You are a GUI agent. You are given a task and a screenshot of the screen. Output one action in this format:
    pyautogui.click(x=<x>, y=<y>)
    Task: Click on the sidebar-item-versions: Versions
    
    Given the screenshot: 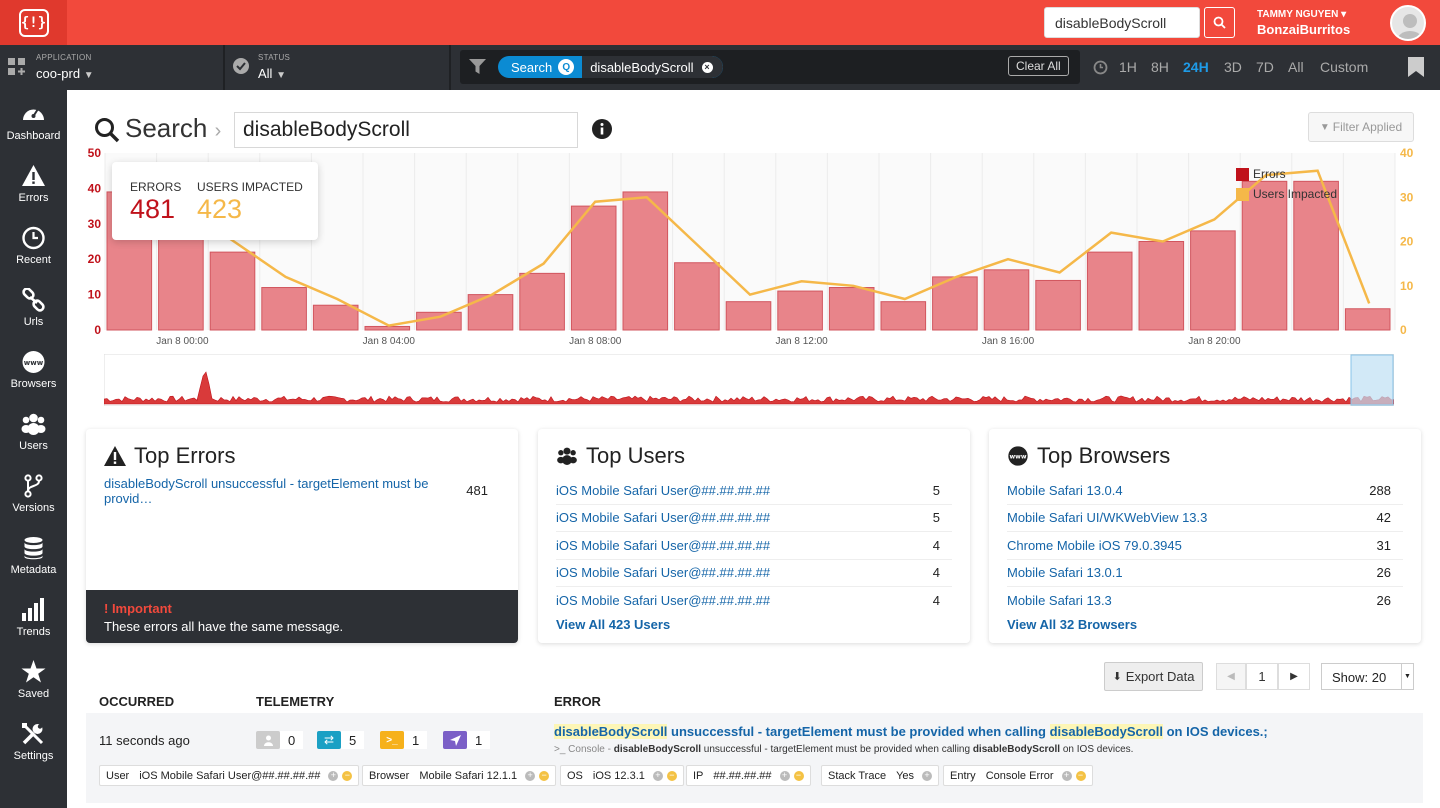 What is the action you would take?
    pyautogui.click(x=33, y=504)
    